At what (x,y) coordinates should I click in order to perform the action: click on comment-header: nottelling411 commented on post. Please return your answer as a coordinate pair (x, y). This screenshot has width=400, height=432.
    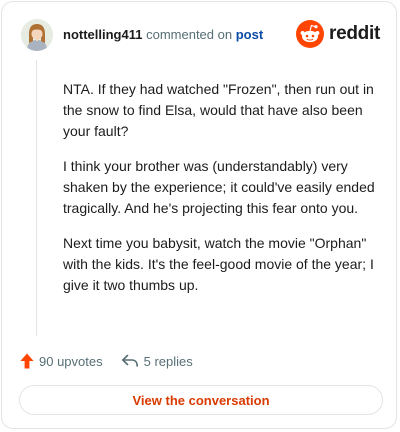
    Looking at the image, I should click on (163, 35).